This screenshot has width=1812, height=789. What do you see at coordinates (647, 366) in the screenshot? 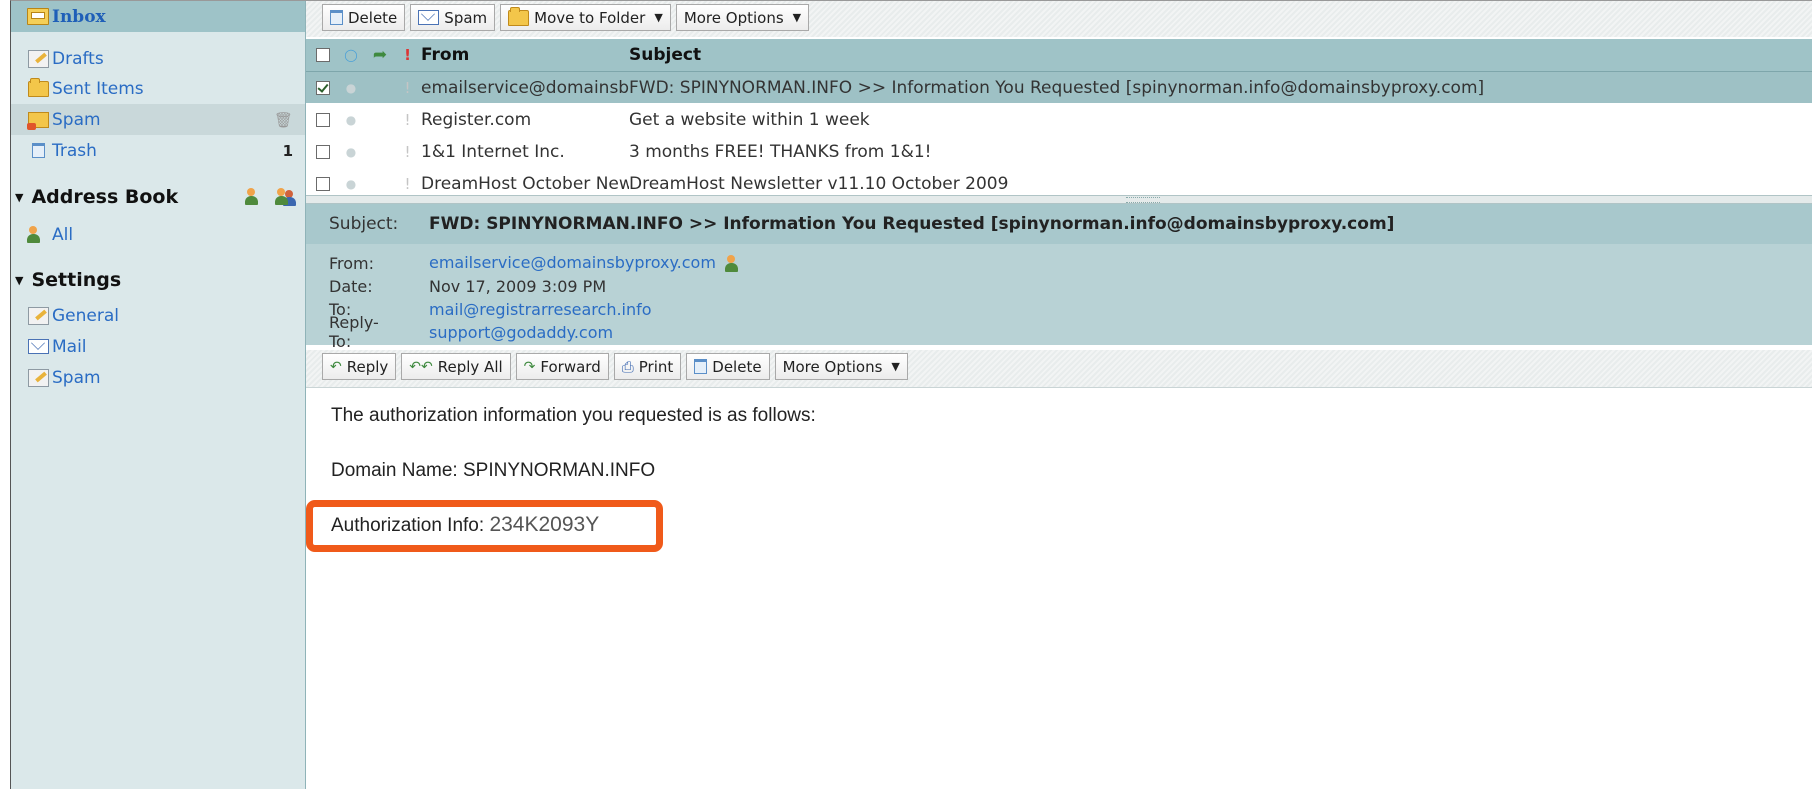
I see `print-button: ⎙ Print` at bounding box center [647, 366].